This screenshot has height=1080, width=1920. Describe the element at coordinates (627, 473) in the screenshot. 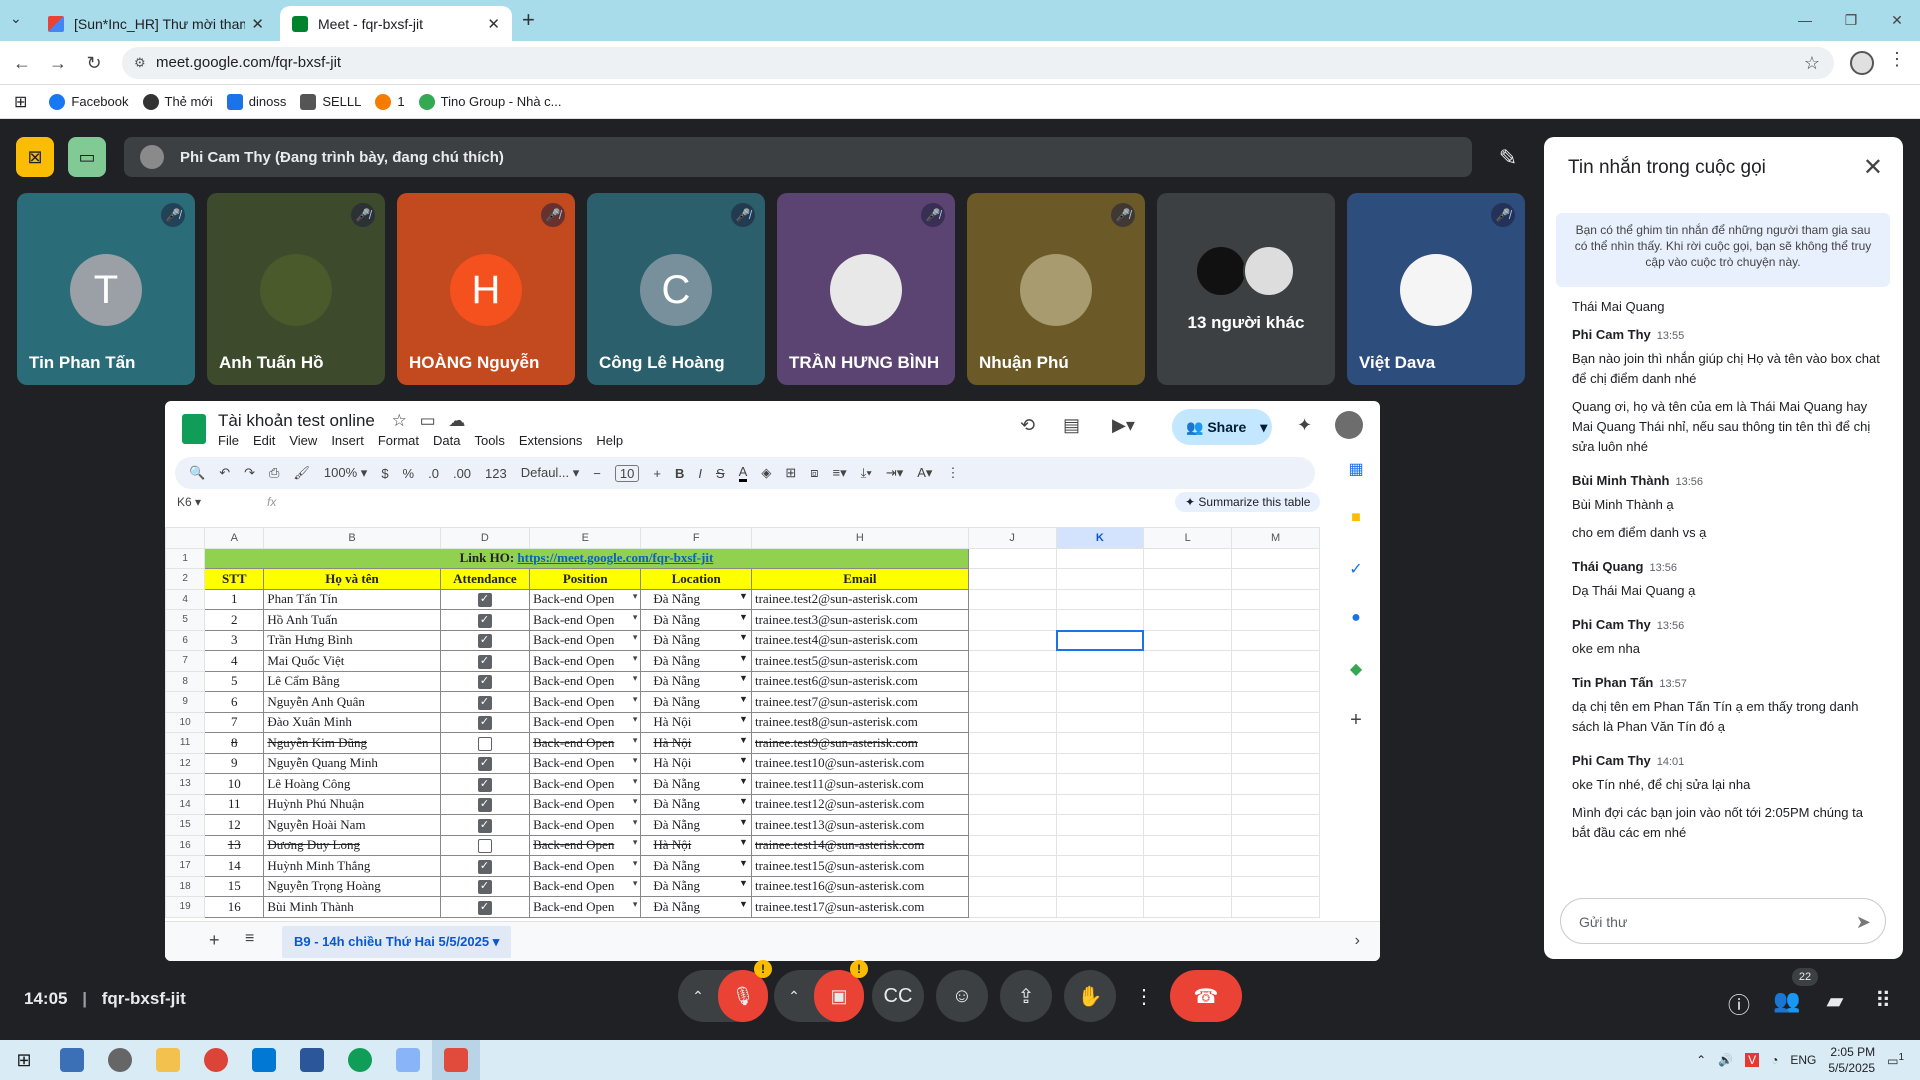

I see `font-size-input: 10` at that location.